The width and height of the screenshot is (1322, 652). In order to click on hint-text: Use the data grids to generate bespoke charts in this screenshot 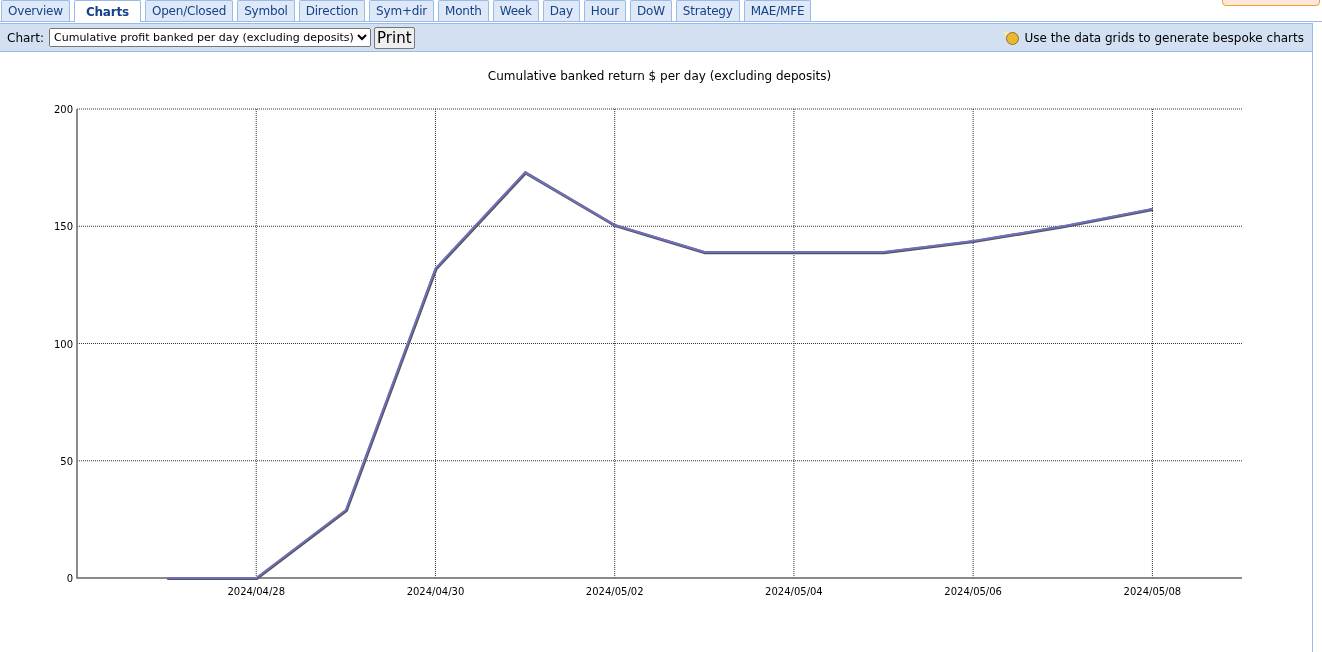, I will do `click(1164, 37)`.